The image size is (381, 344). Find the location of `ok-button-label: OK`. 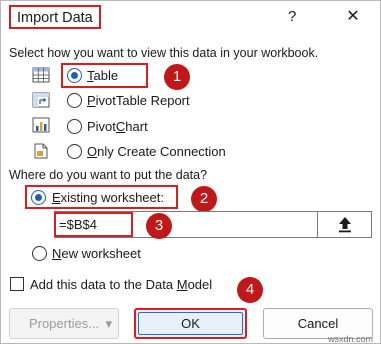

ok-button-label: OK is located at coordinates (190, 323).